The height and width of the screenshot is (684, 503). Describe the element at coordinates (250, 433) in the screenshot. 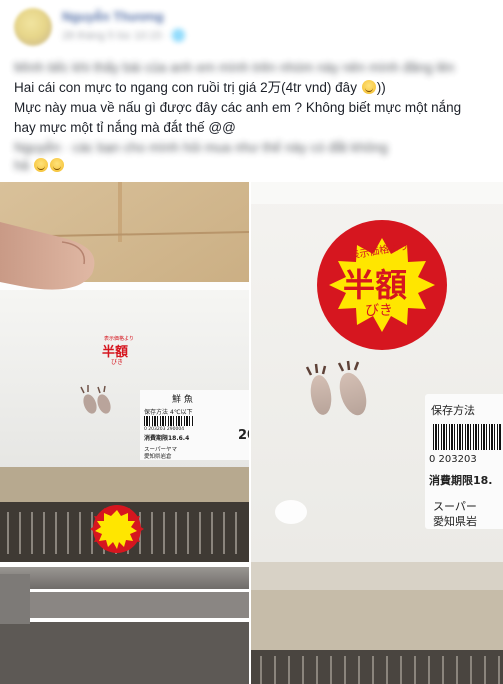

I see `photo-divider` at that location.